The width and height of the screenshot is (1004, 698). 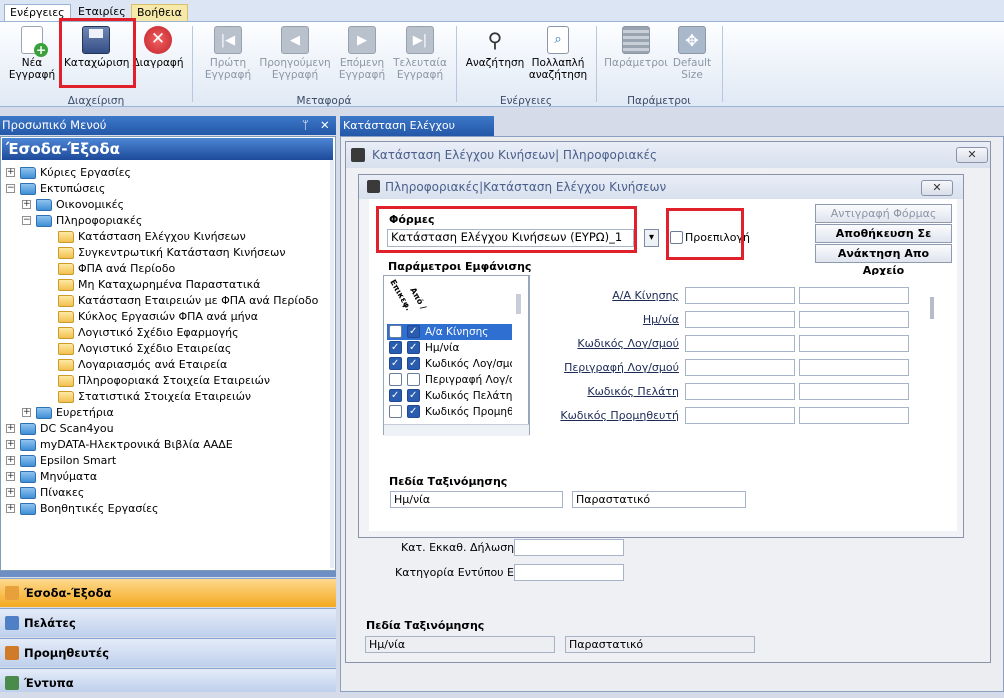 What do you see at coordinates (165, 381) in the screenshot?
I see `tree-item: Πληροφοριακά Στοιχεία Εταιρειών` at bounding box center [165, 381].